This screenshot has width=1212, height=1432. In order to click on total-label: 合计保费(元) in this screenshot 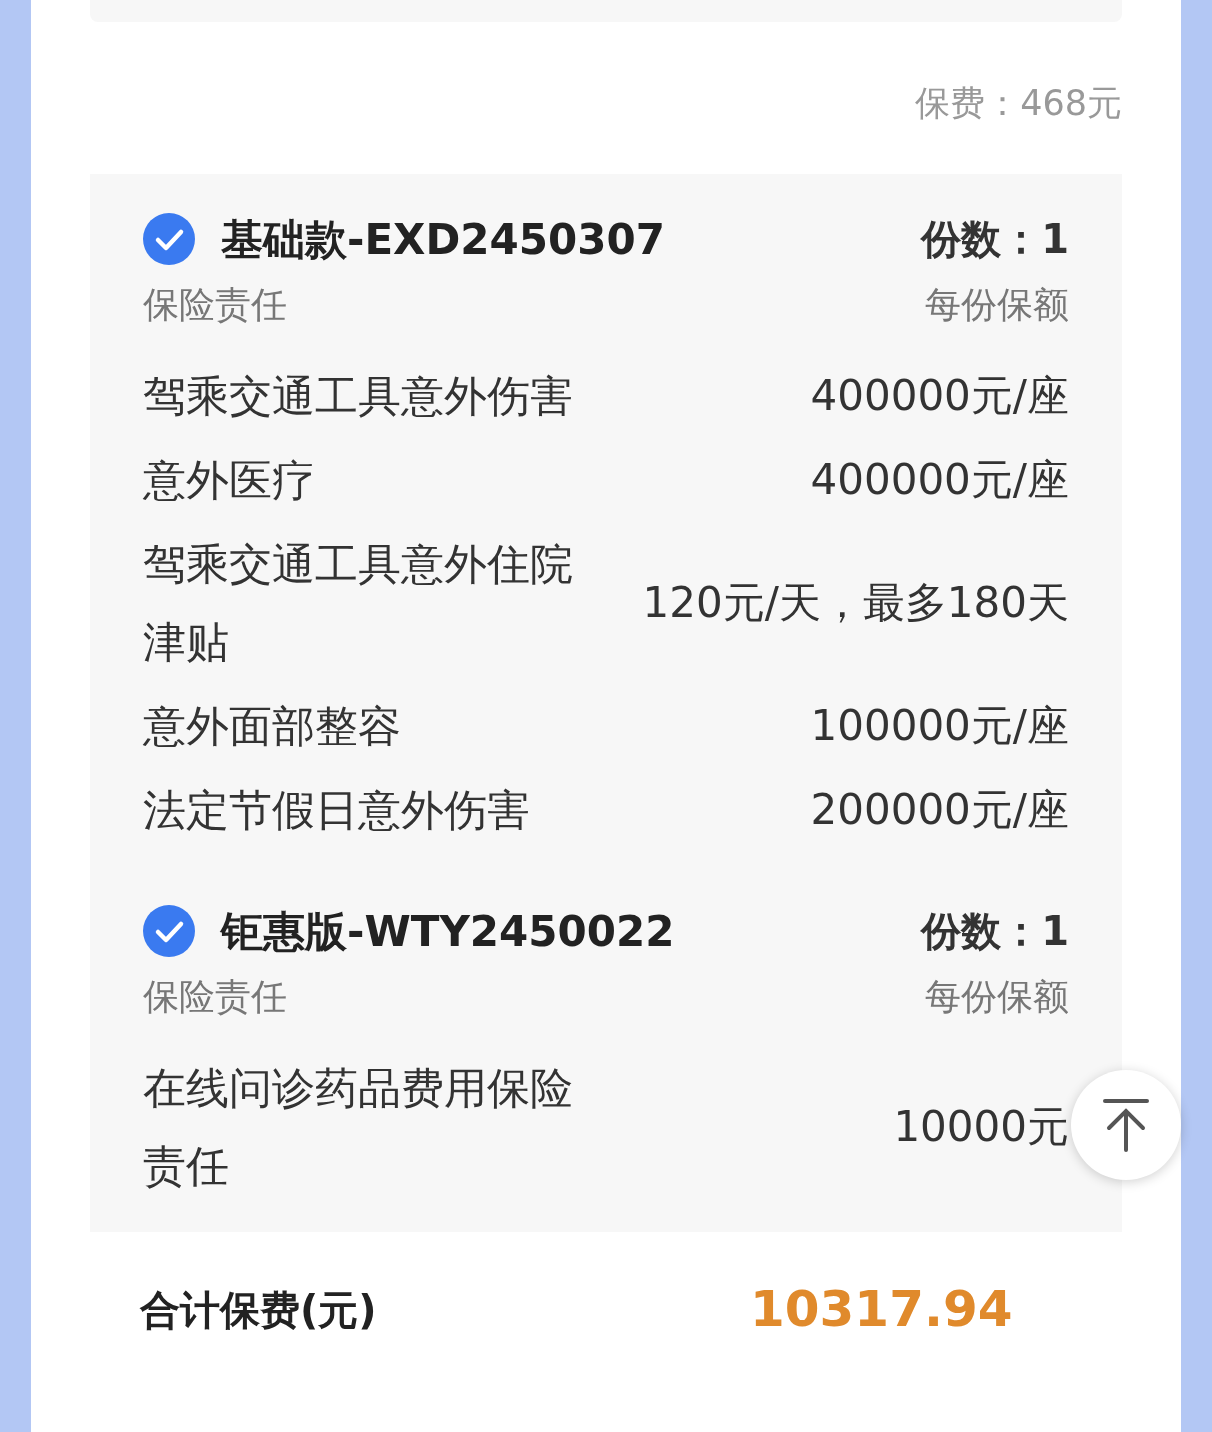, I will do `click(259, 1310)`.